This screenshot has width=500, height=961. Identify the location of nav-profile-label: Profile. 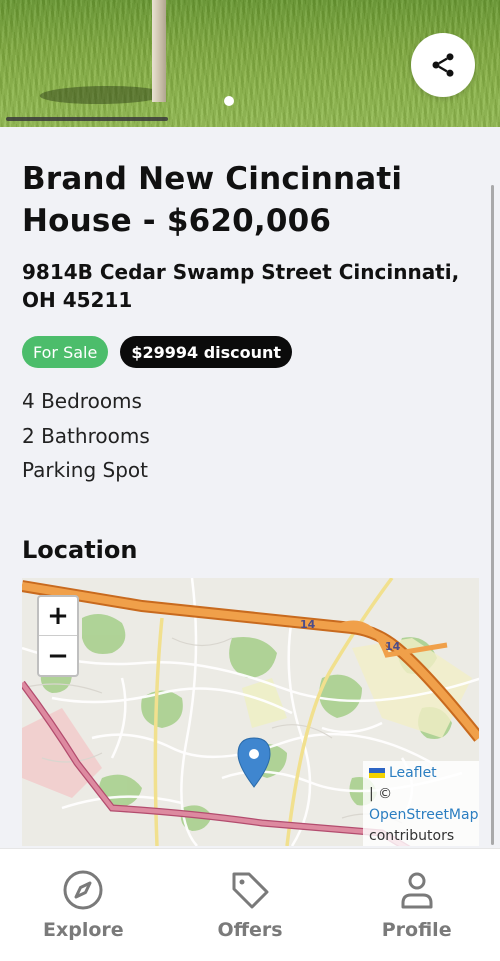
(416, 930).